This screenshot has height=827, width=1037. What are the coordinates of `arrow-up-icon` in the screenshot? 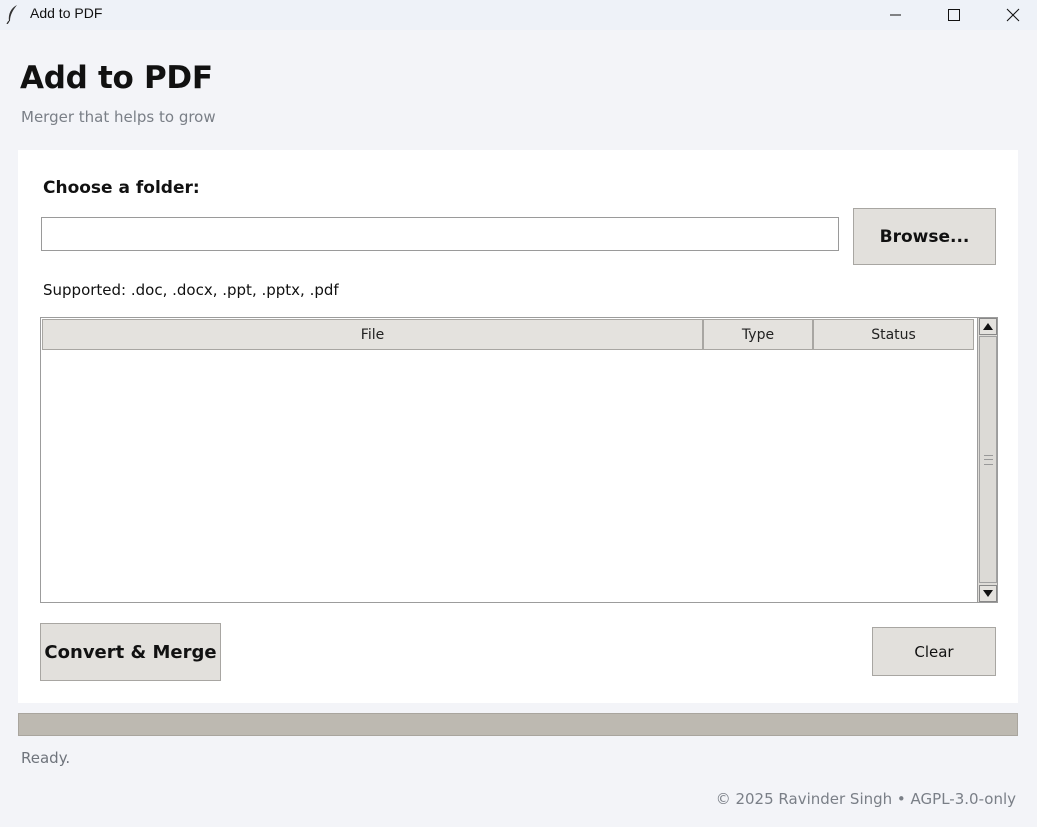 It's located at (988, 326).